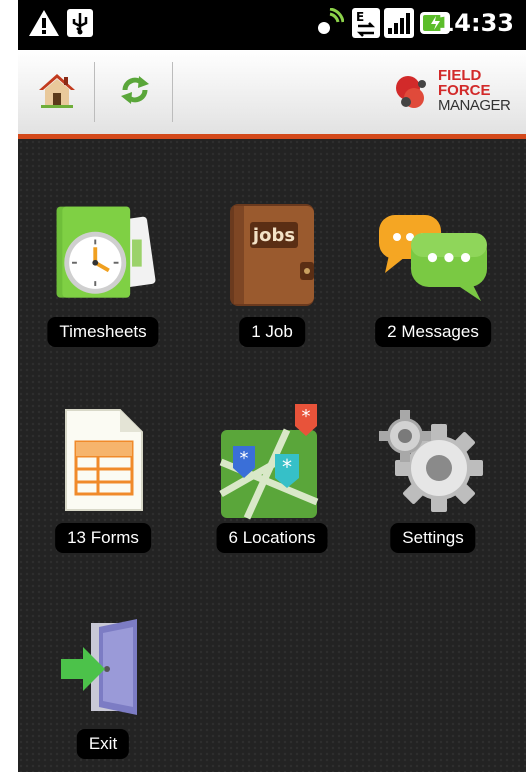  What do you see at coordinates (44, 25) in the screenshot?
I see `warning-icon` at bounding box center [44, 25].